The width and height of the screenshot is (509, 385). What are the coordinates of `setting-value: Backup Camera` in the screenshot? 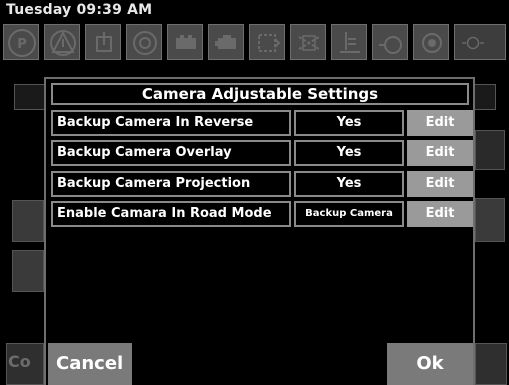 It's located at (349, 214).